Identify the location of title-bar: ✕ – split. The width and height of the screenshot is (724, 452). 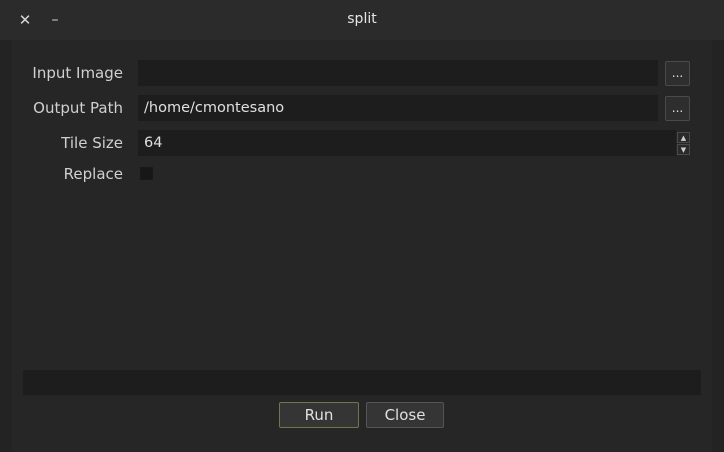
(362, 20).